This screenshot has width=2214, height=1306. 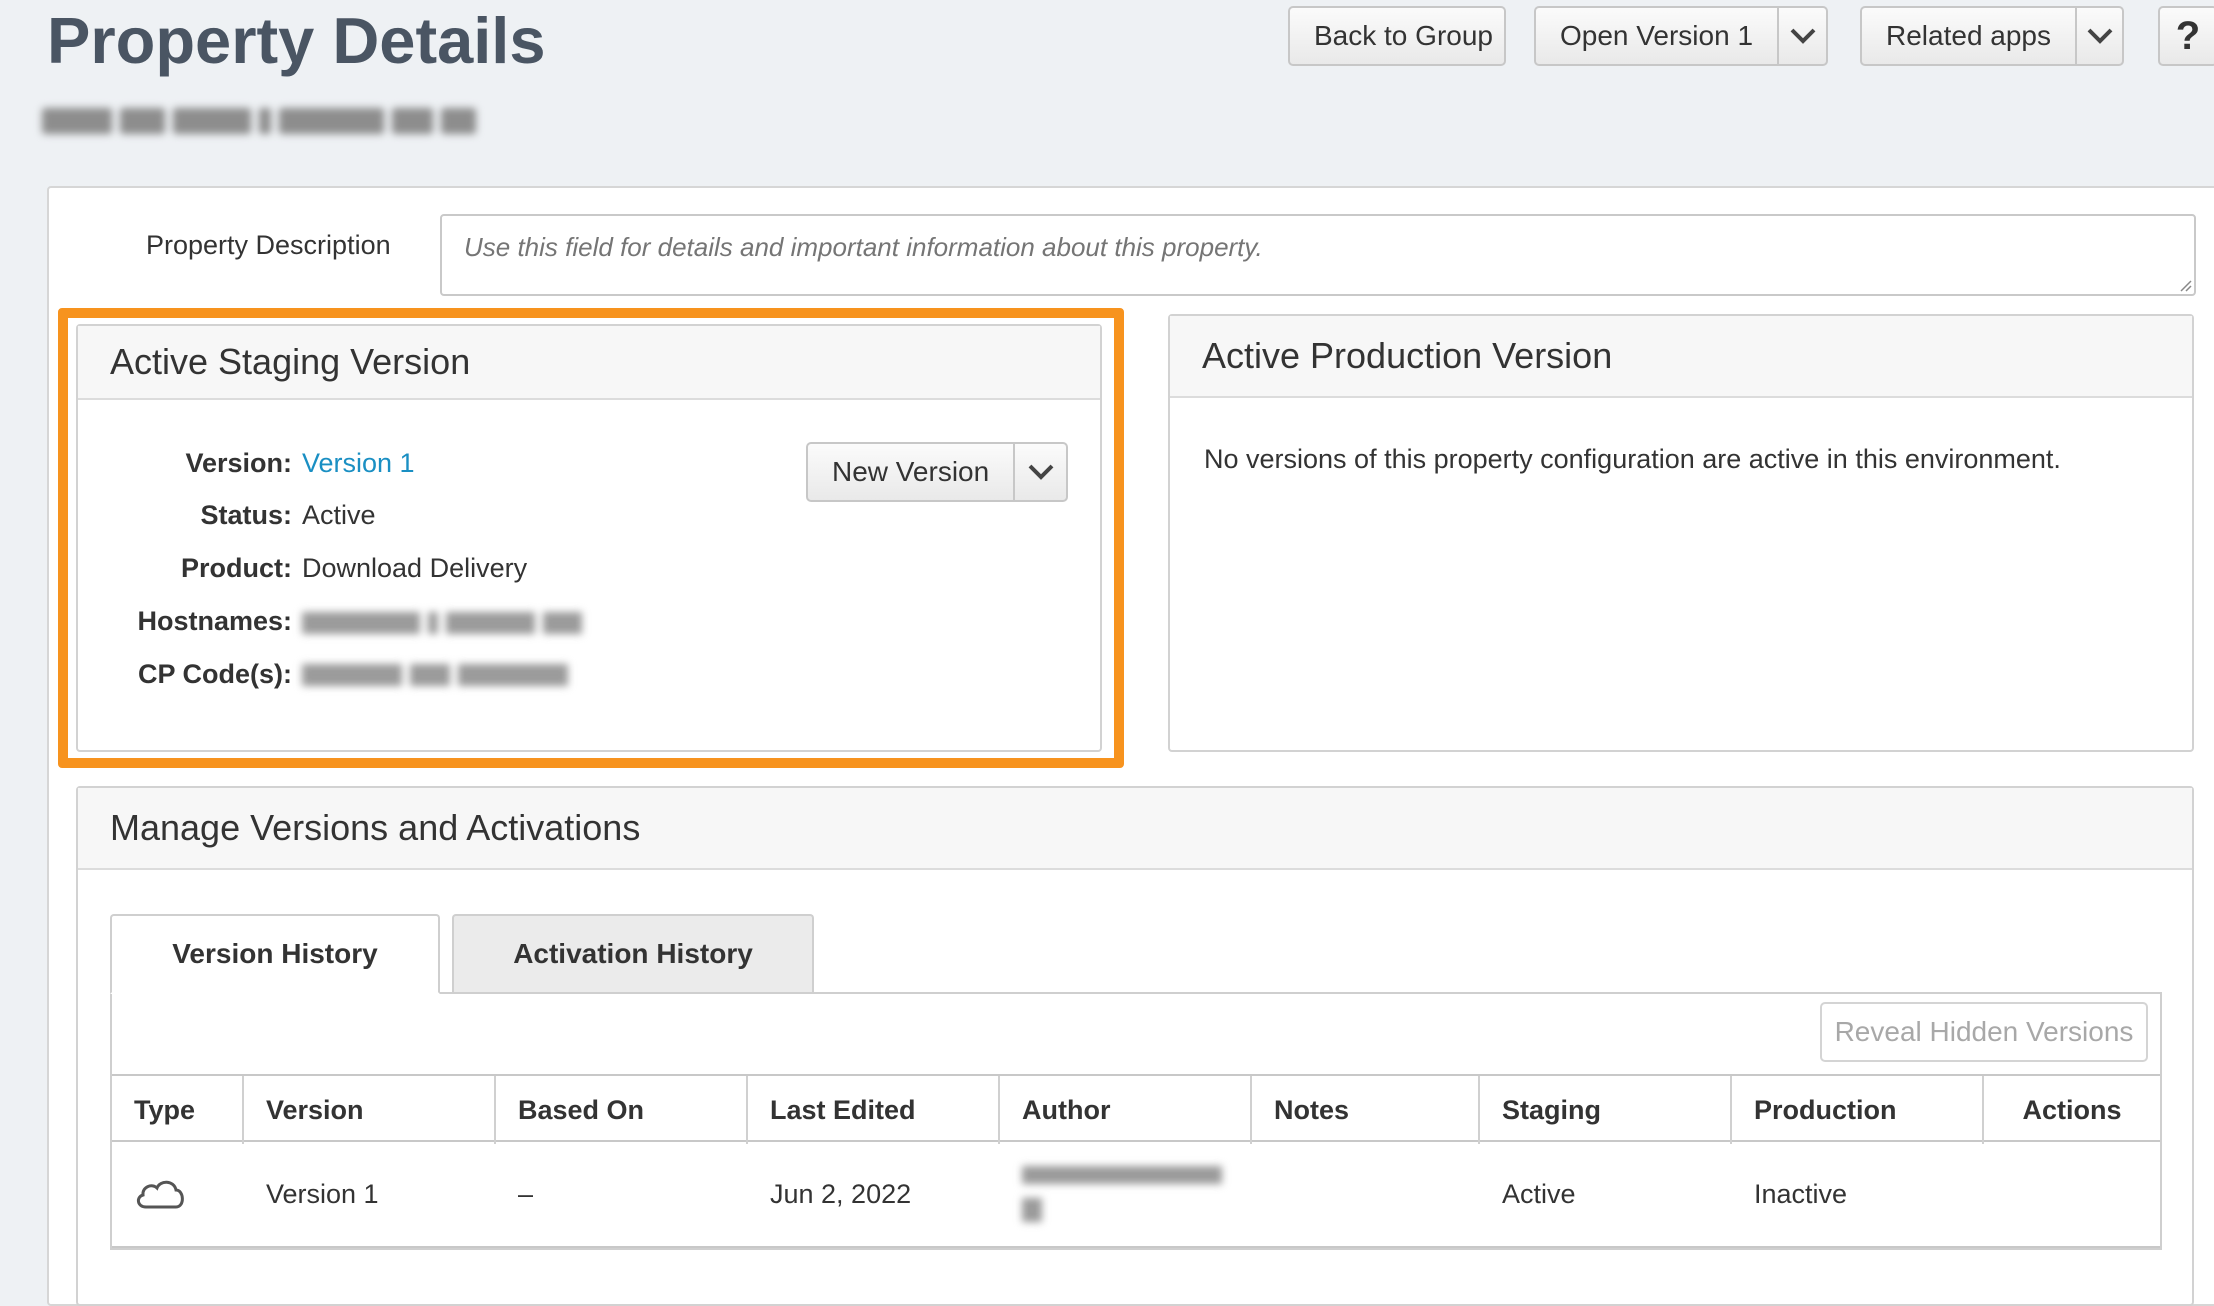 What do you see at coordinates (1366, 1194) in the screenshot?
I see `row-notes` at bounding box center [1366, 1194].